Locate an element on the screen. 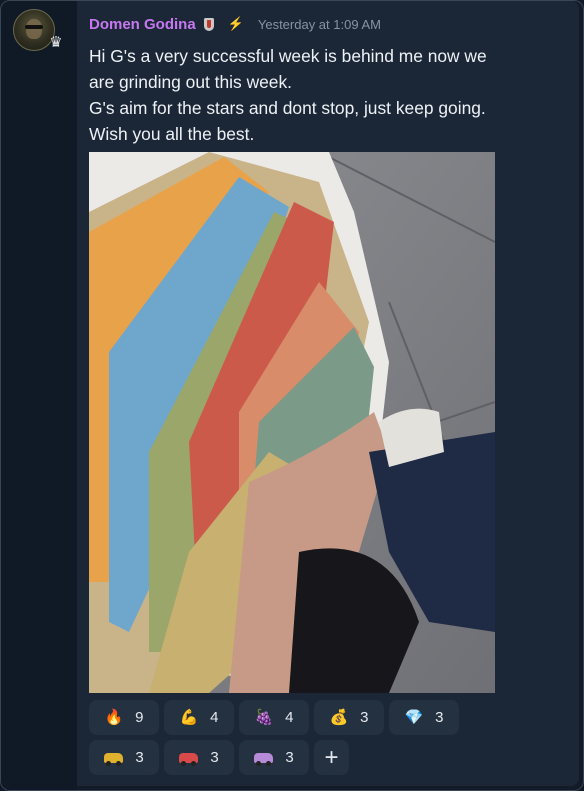  reaction-money-bag: 💰 3 is located at coordinates (349, 717).